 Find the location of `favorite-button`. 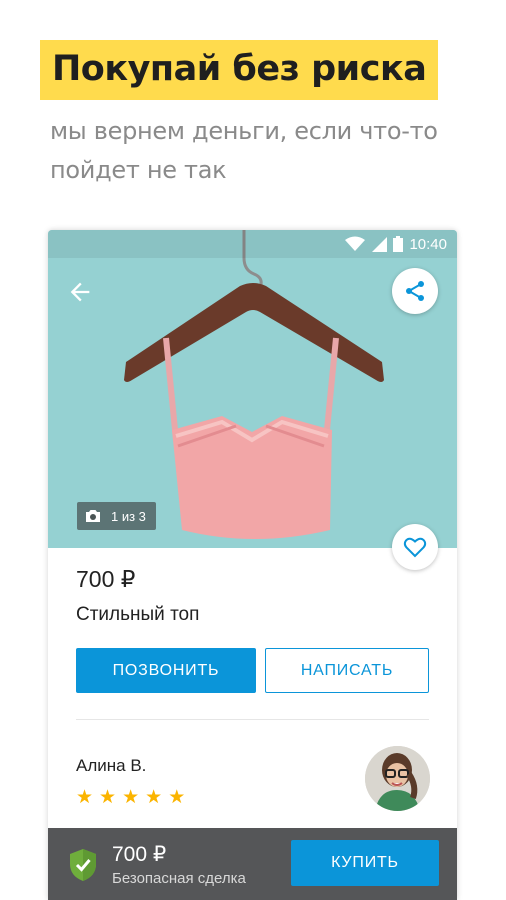

favorite-button is located at coordinates (415, 547).